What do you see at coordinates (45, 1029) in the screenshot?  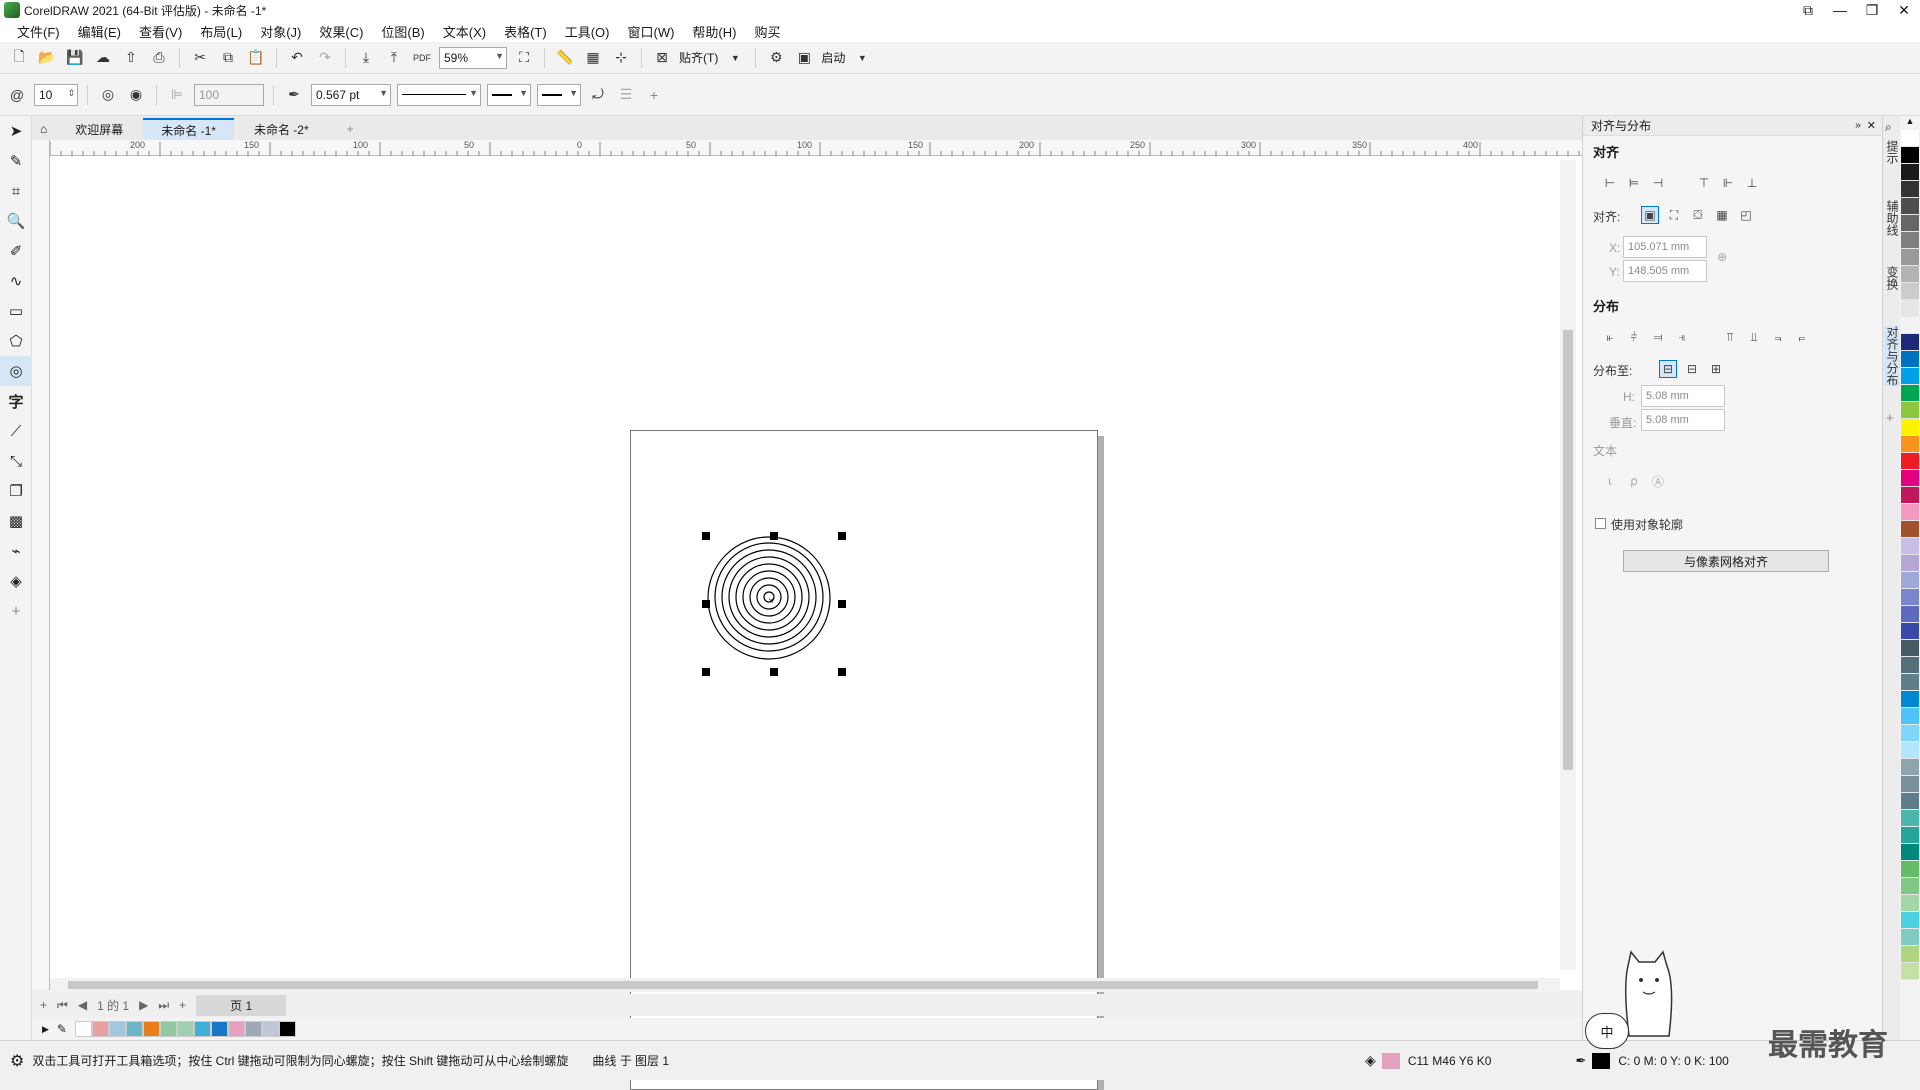 I see `expand-palette-icon: ▶` at bounding box center [45, 1029].